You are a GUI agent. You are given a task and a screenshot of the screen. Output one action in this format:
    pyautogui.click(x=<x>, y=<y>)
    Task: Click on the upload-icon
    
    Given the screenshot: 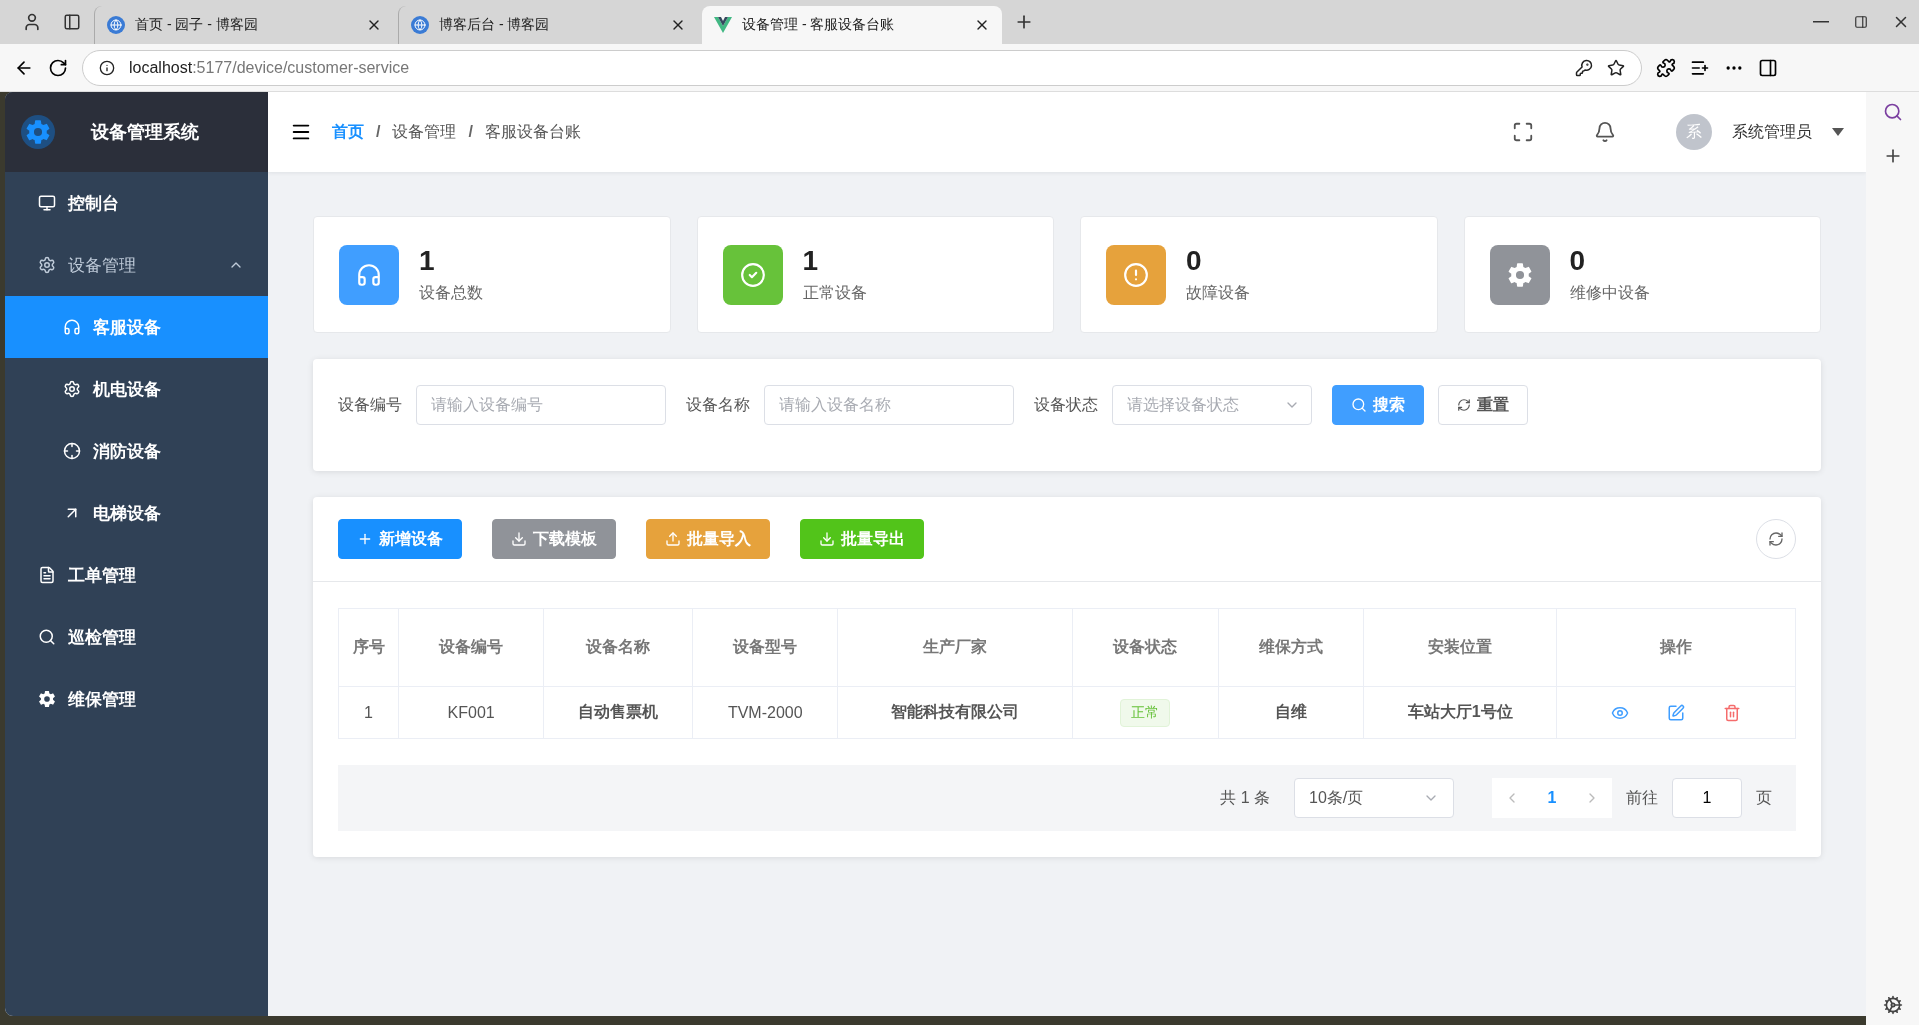 What is the action you would take?
    pyautogui.click(x=673, y=539)
    